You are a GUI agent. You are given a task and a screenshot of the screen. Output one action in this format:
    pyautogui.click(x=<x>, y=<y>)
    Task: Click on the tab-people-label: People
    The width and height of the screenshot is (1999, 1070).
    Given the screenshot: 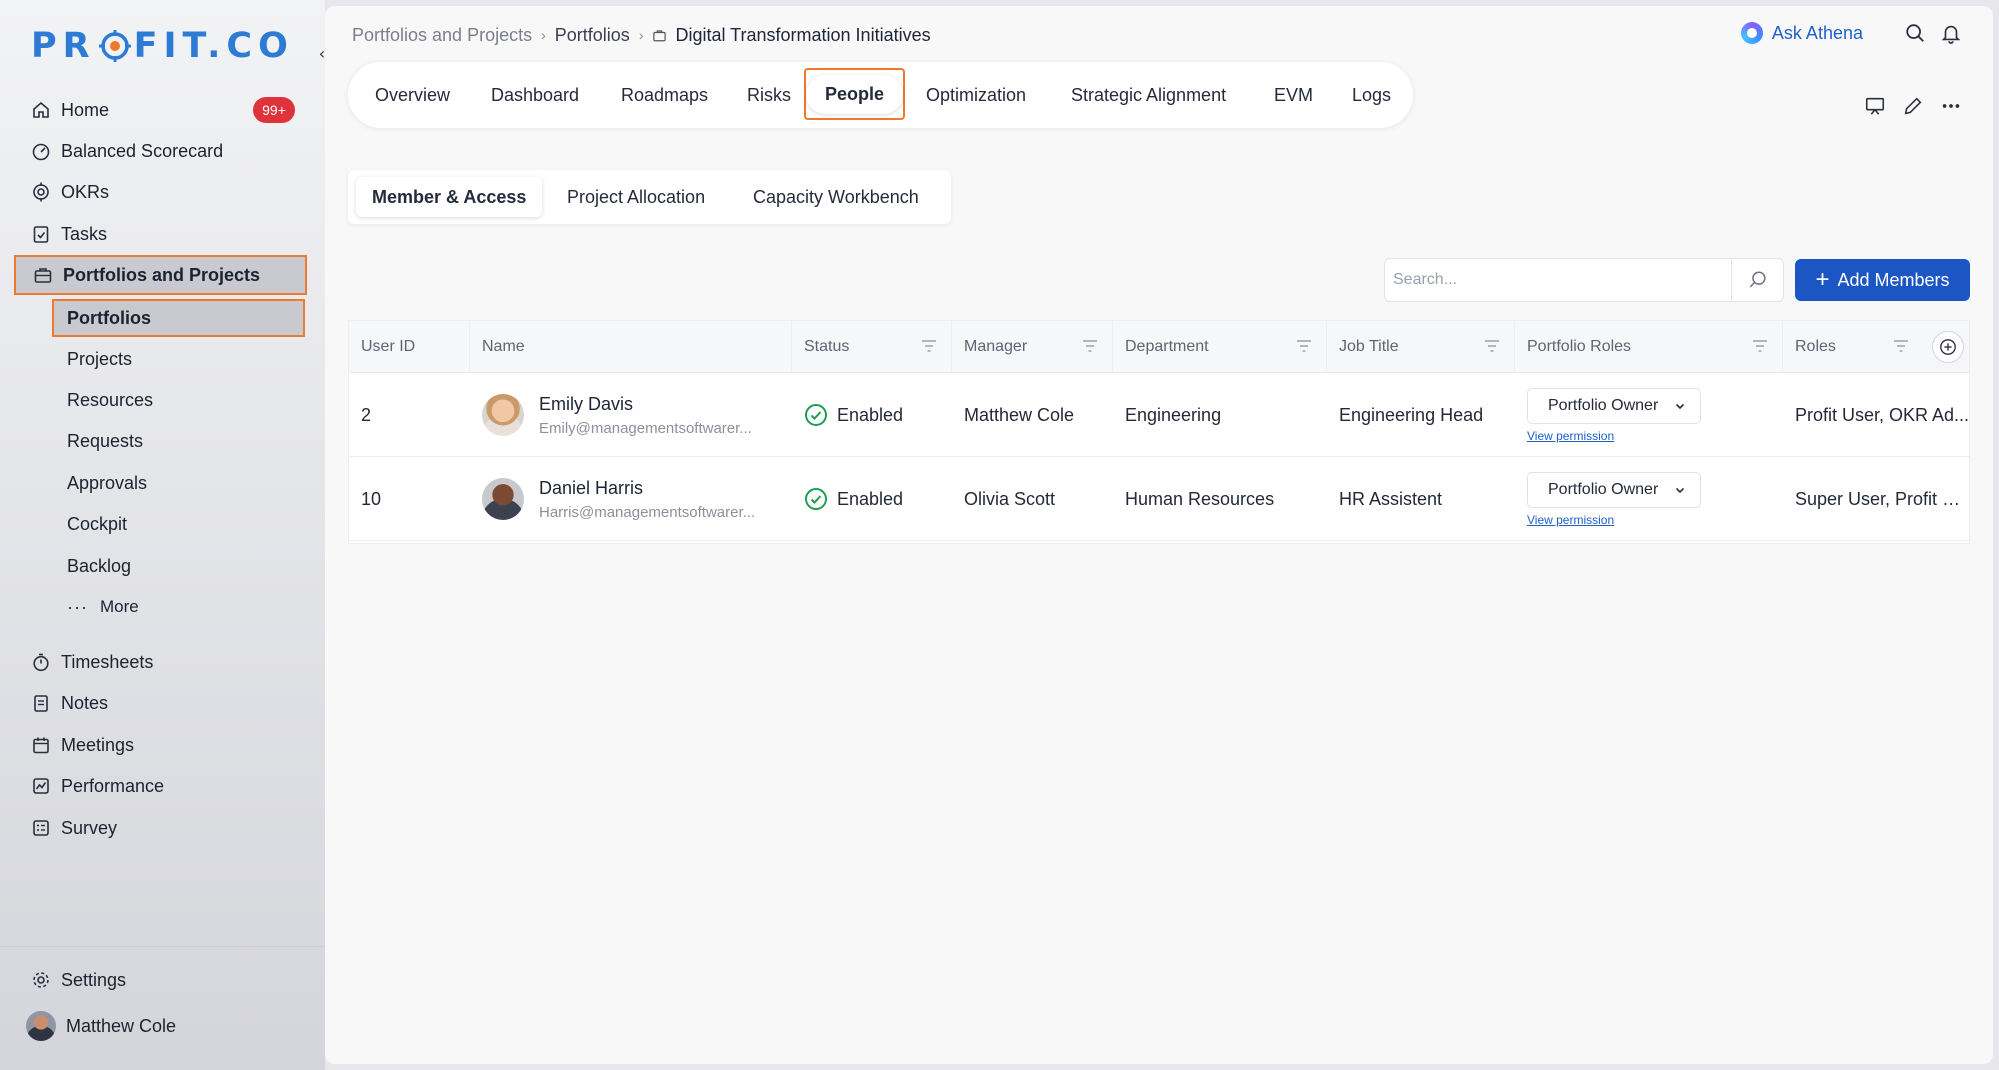 What is the action you would take?
    pyautogui.click(x=855, y=94)
    